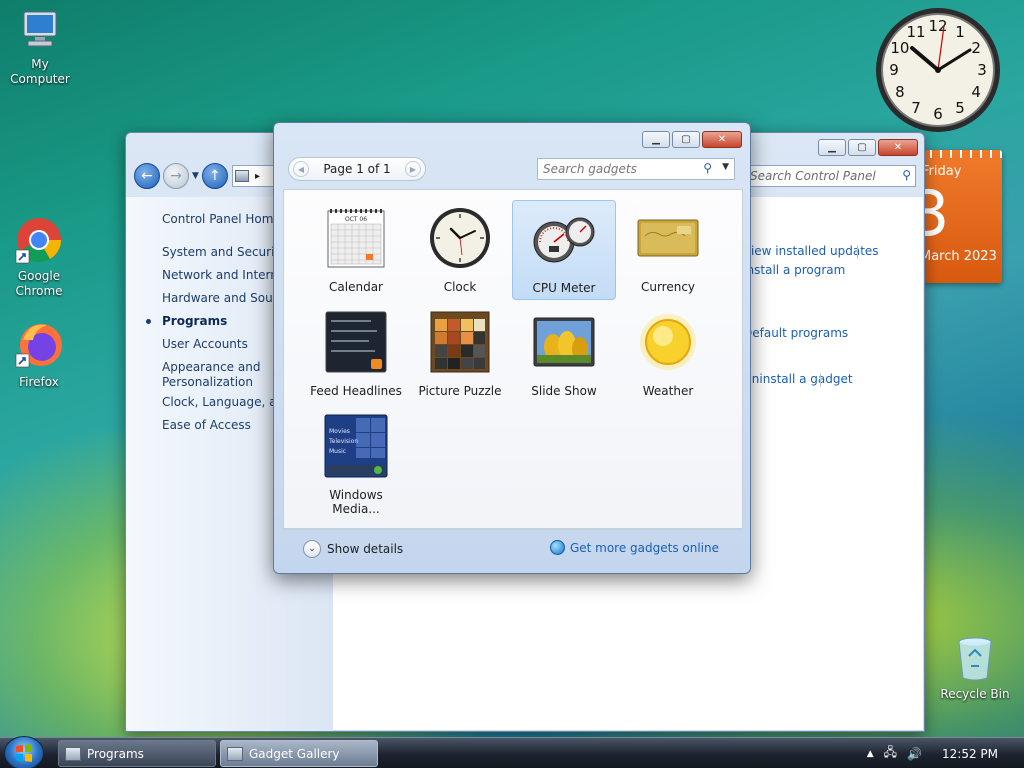  Describe the element at coordinates (147, 176) in the screenshot. I see `back-button: ←` at that location.